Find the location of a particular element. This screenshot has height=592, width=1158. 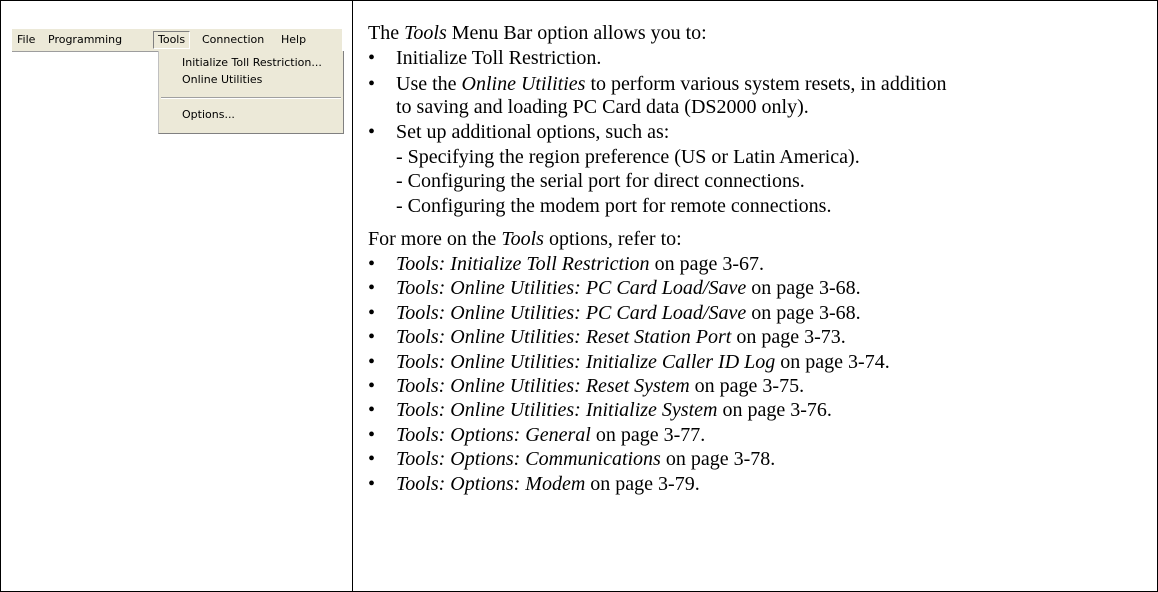

intro-line: The Tools Menu Bar option allows you to: is located at coordinates (537, 33).